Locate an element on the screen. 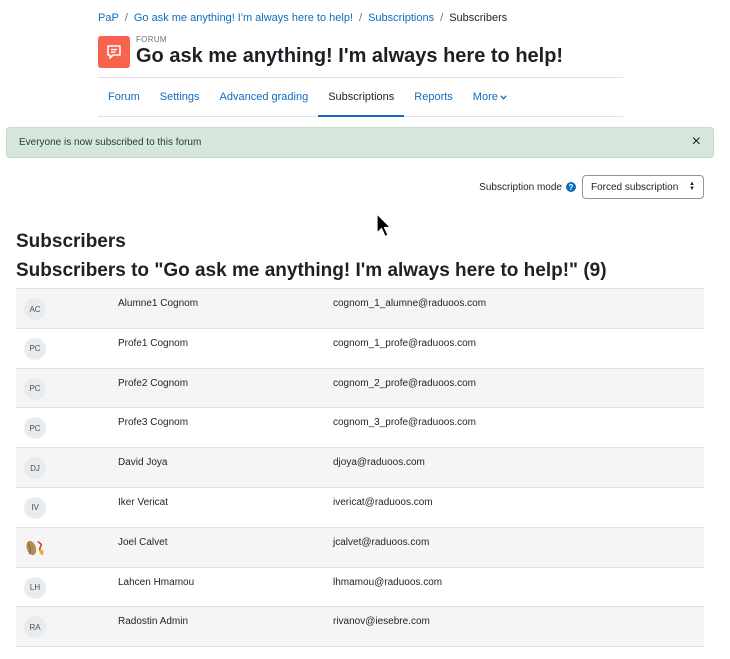 This screenshot has height=659, width=730. tab-subscriptions: Subscriptions is located at coordinates (361, 97).